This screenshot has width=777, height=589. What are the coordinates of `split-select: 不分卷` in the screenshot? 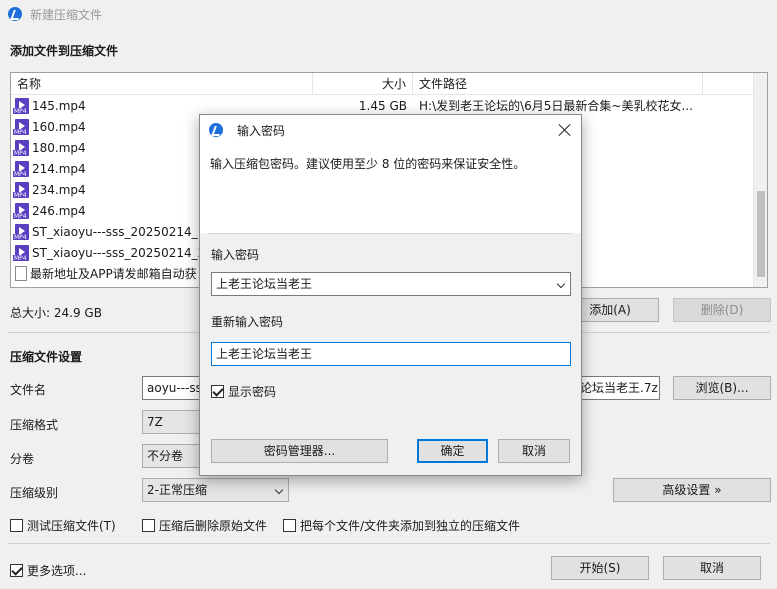 It's located at (172, 456).